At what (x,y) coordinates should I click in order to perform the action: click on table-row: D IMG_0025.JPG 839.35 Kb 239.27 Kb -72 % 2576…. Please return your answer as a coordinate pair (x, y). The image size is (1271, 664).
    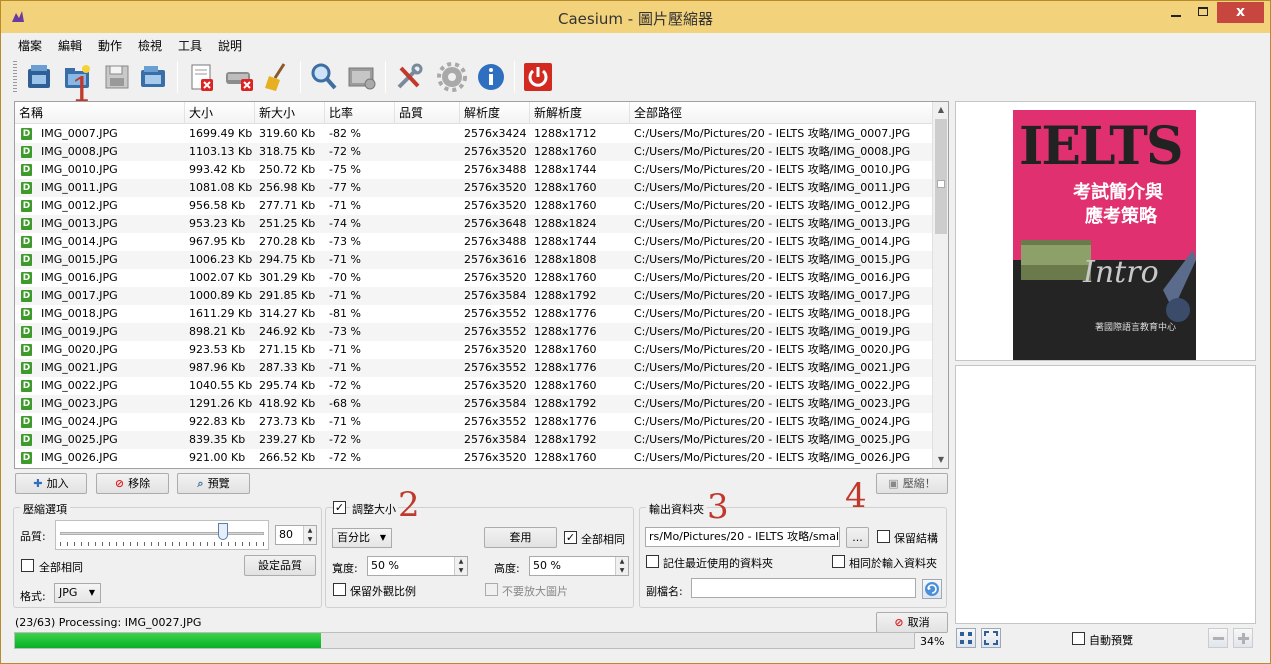
    Looking at the image, I should click on (474, 440).